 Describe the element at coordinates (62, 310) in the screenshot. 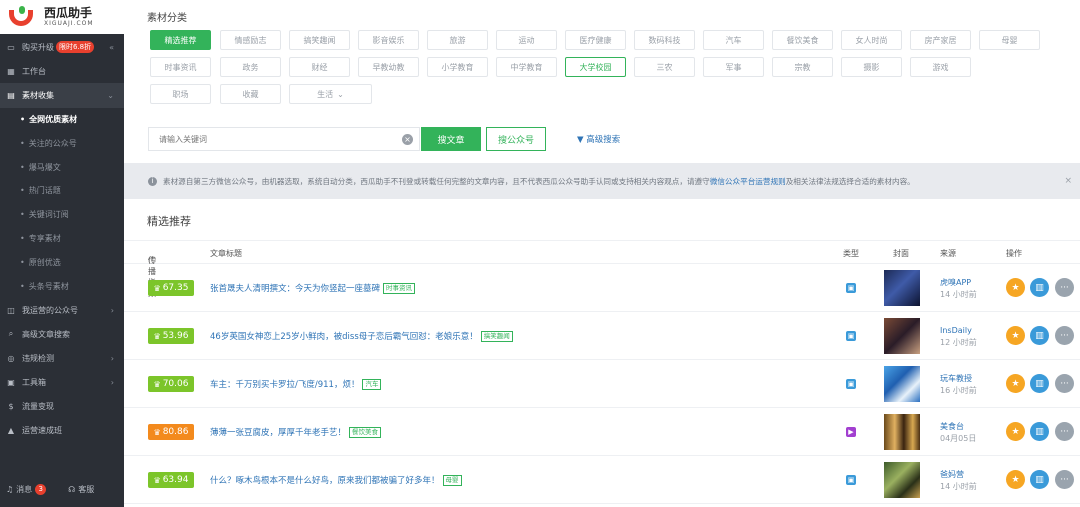

I see `sidebar-item-my-accounts: ◫ 我运营的公众号 ›` at that location.